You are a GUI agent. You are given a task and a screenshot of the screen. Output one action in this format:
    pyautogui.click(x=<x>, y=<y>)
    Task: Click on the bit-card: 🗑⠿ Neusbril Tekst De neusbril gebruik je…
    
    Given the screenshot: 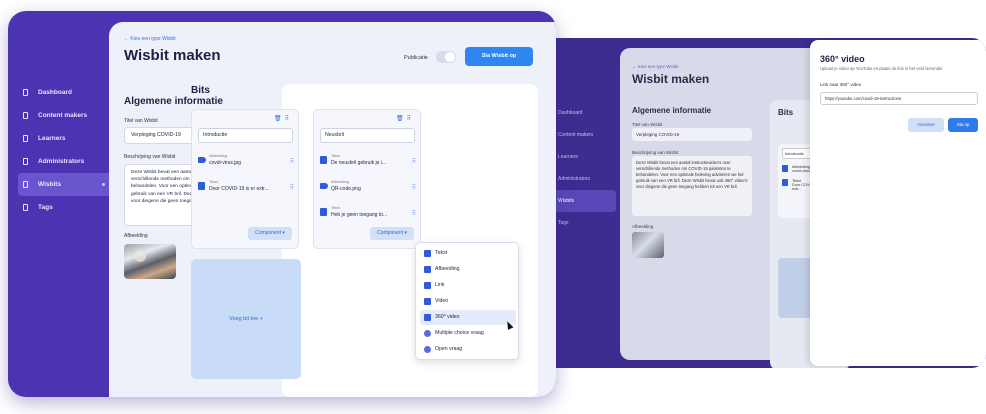 What is the action you would take?
    pyautogui.click(x=367, y=179)
    